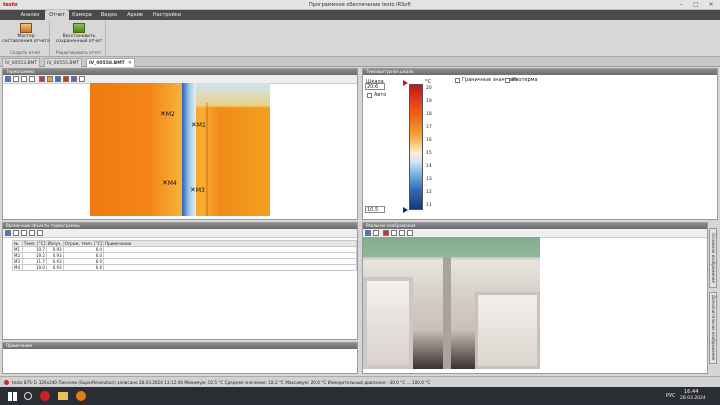 The image size is (720, 405). What do you see at coordinates (360, 396) in the screenshot?
I see `taskbar: РУС 16:44 28.03.2024` at bounding box center [360, 396].